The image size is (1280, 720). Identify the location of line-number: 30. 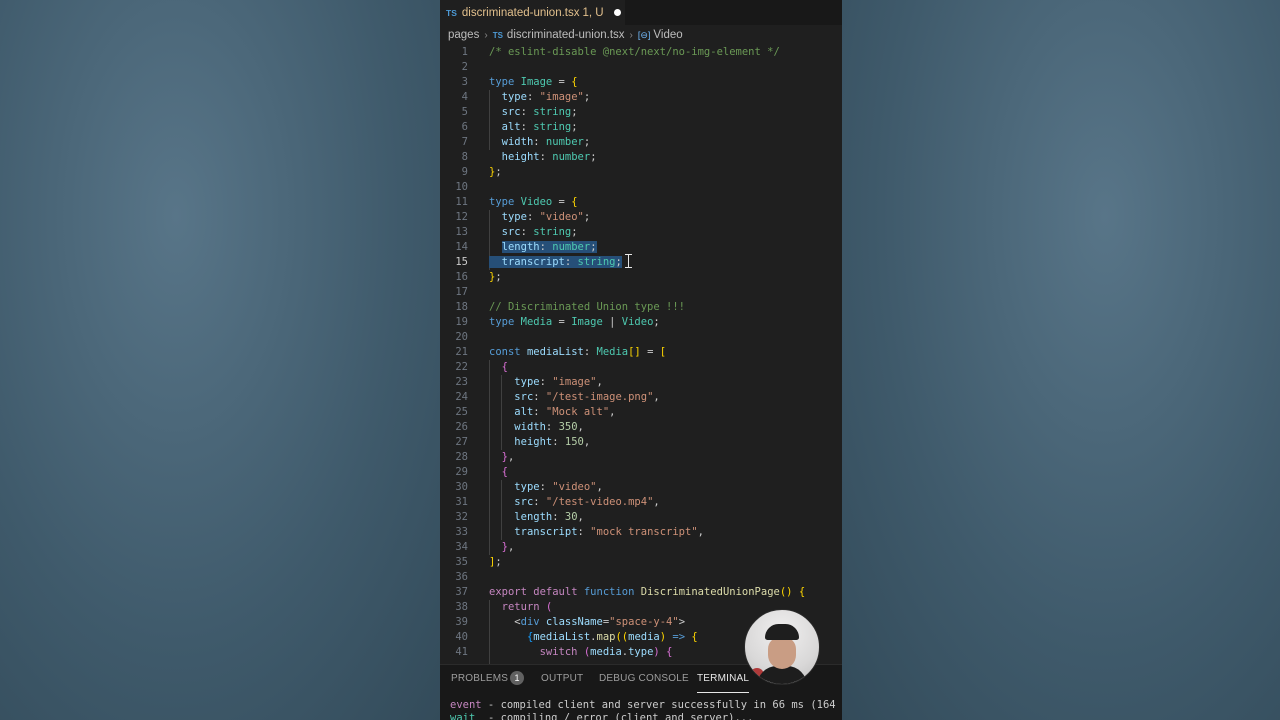
(461, 487).